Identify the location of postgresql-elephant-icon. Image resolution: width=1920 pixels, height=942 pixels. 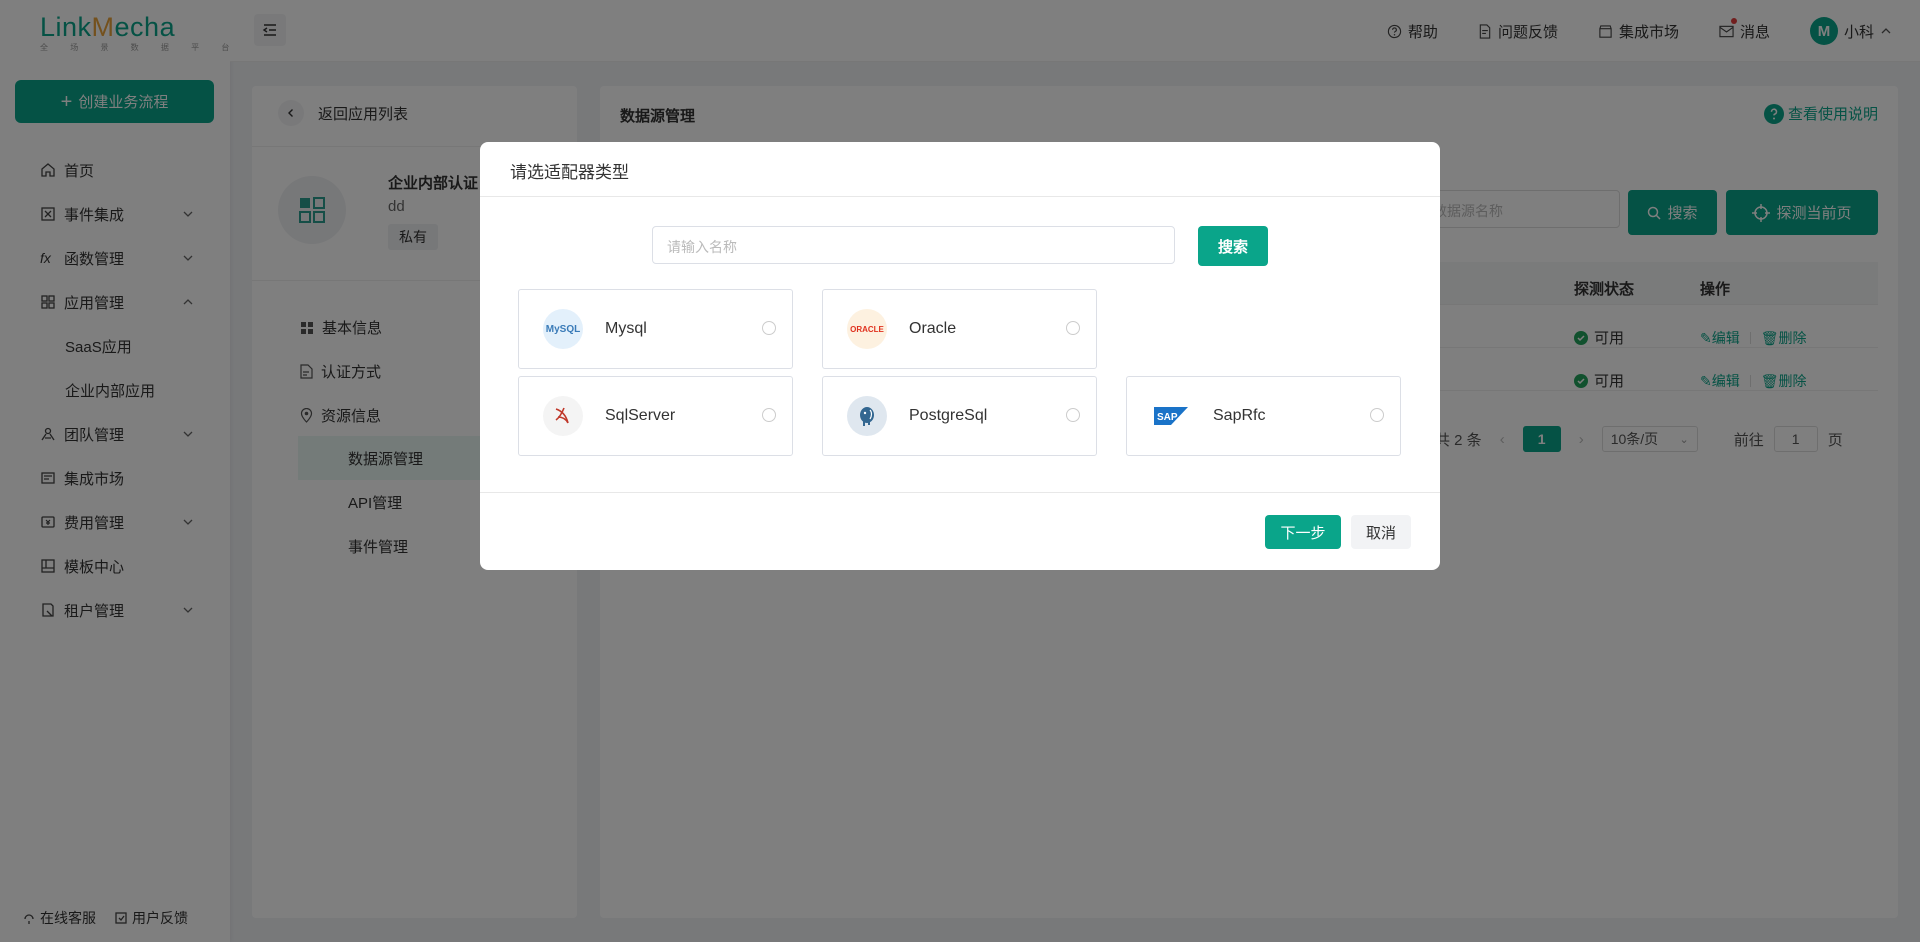
(867, 416).